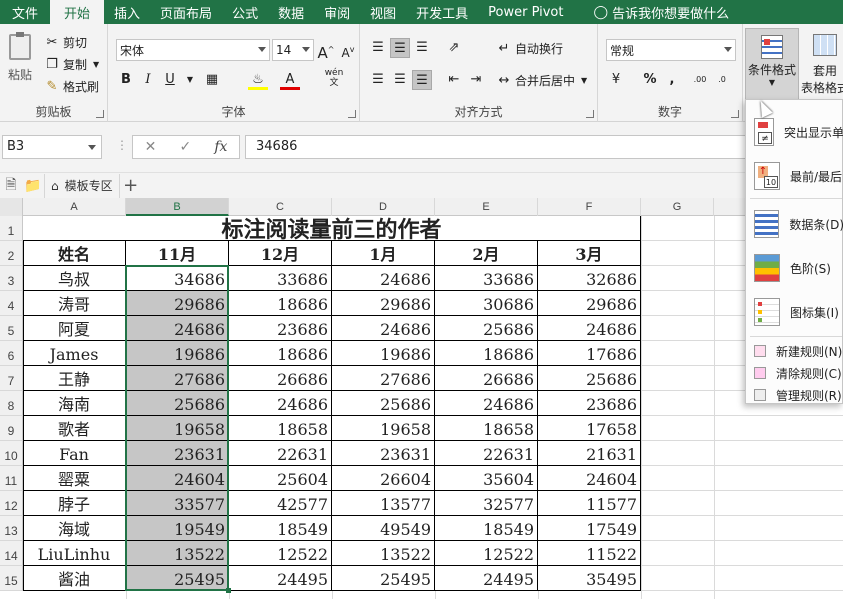  I want to click on increase-decimal-icon: .00, so click(700, 80).